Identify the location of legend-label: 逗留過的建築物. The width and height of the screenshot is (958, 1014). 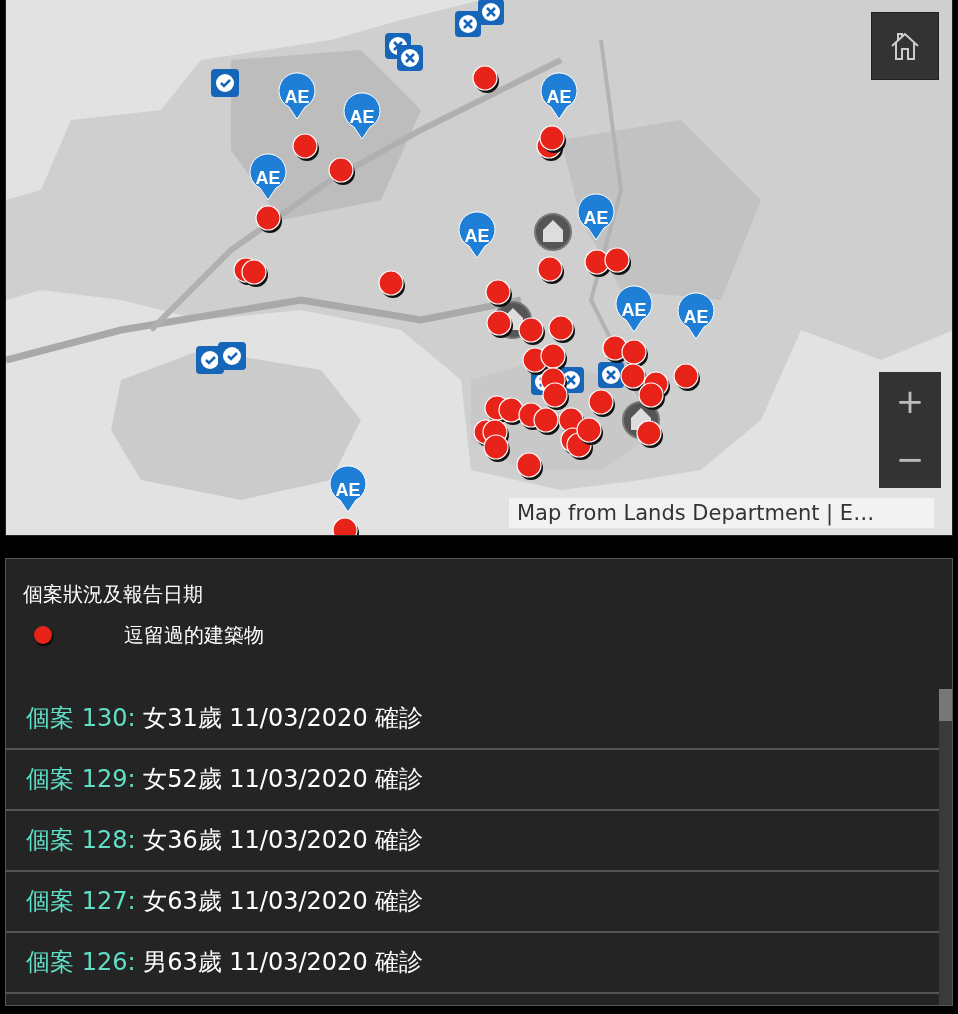
(194, 635).